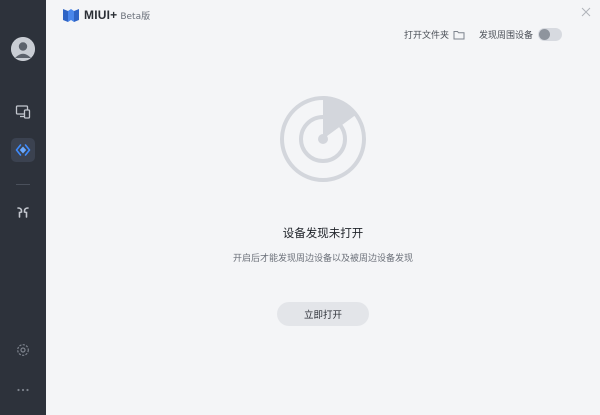  I want to click on miui-logo-icon, so click(71, 15).